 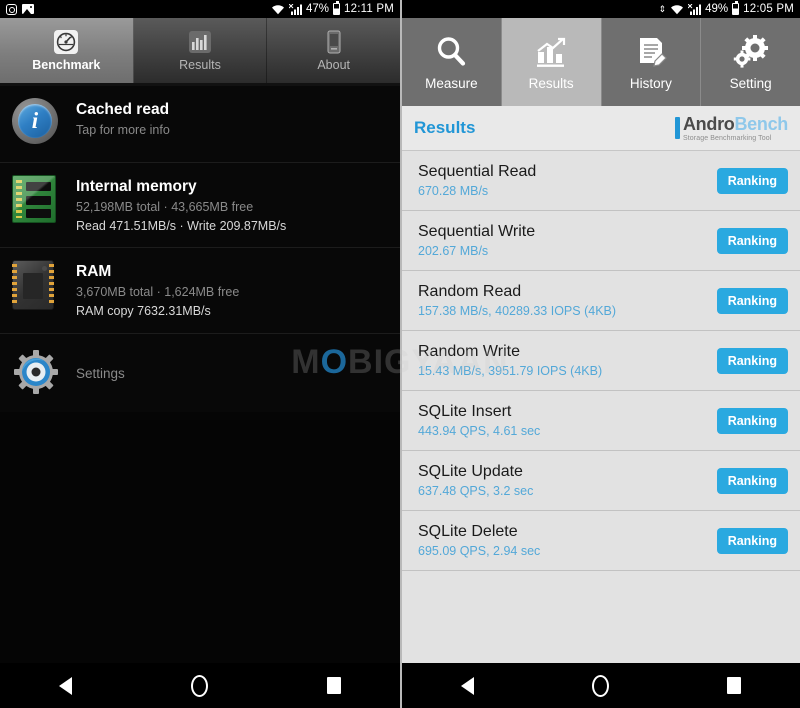 I want to click on row-title: Sequential Write, so click(x=477, y=231).